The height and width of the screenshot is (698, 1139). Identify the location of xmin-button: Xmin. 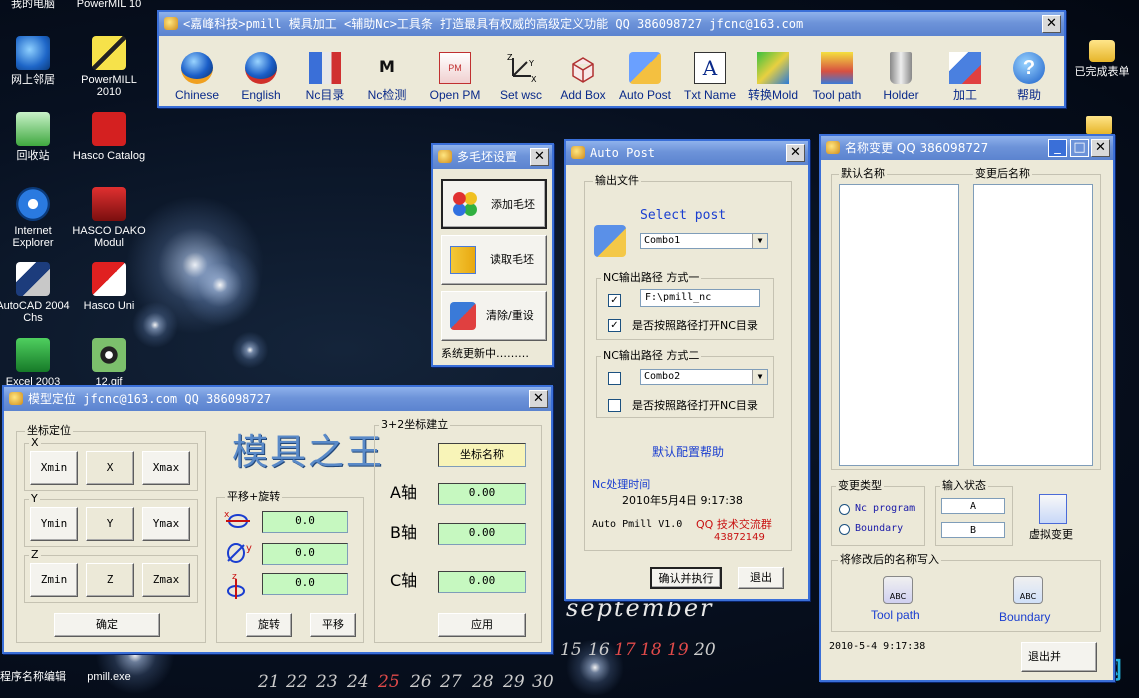
(54, 468).